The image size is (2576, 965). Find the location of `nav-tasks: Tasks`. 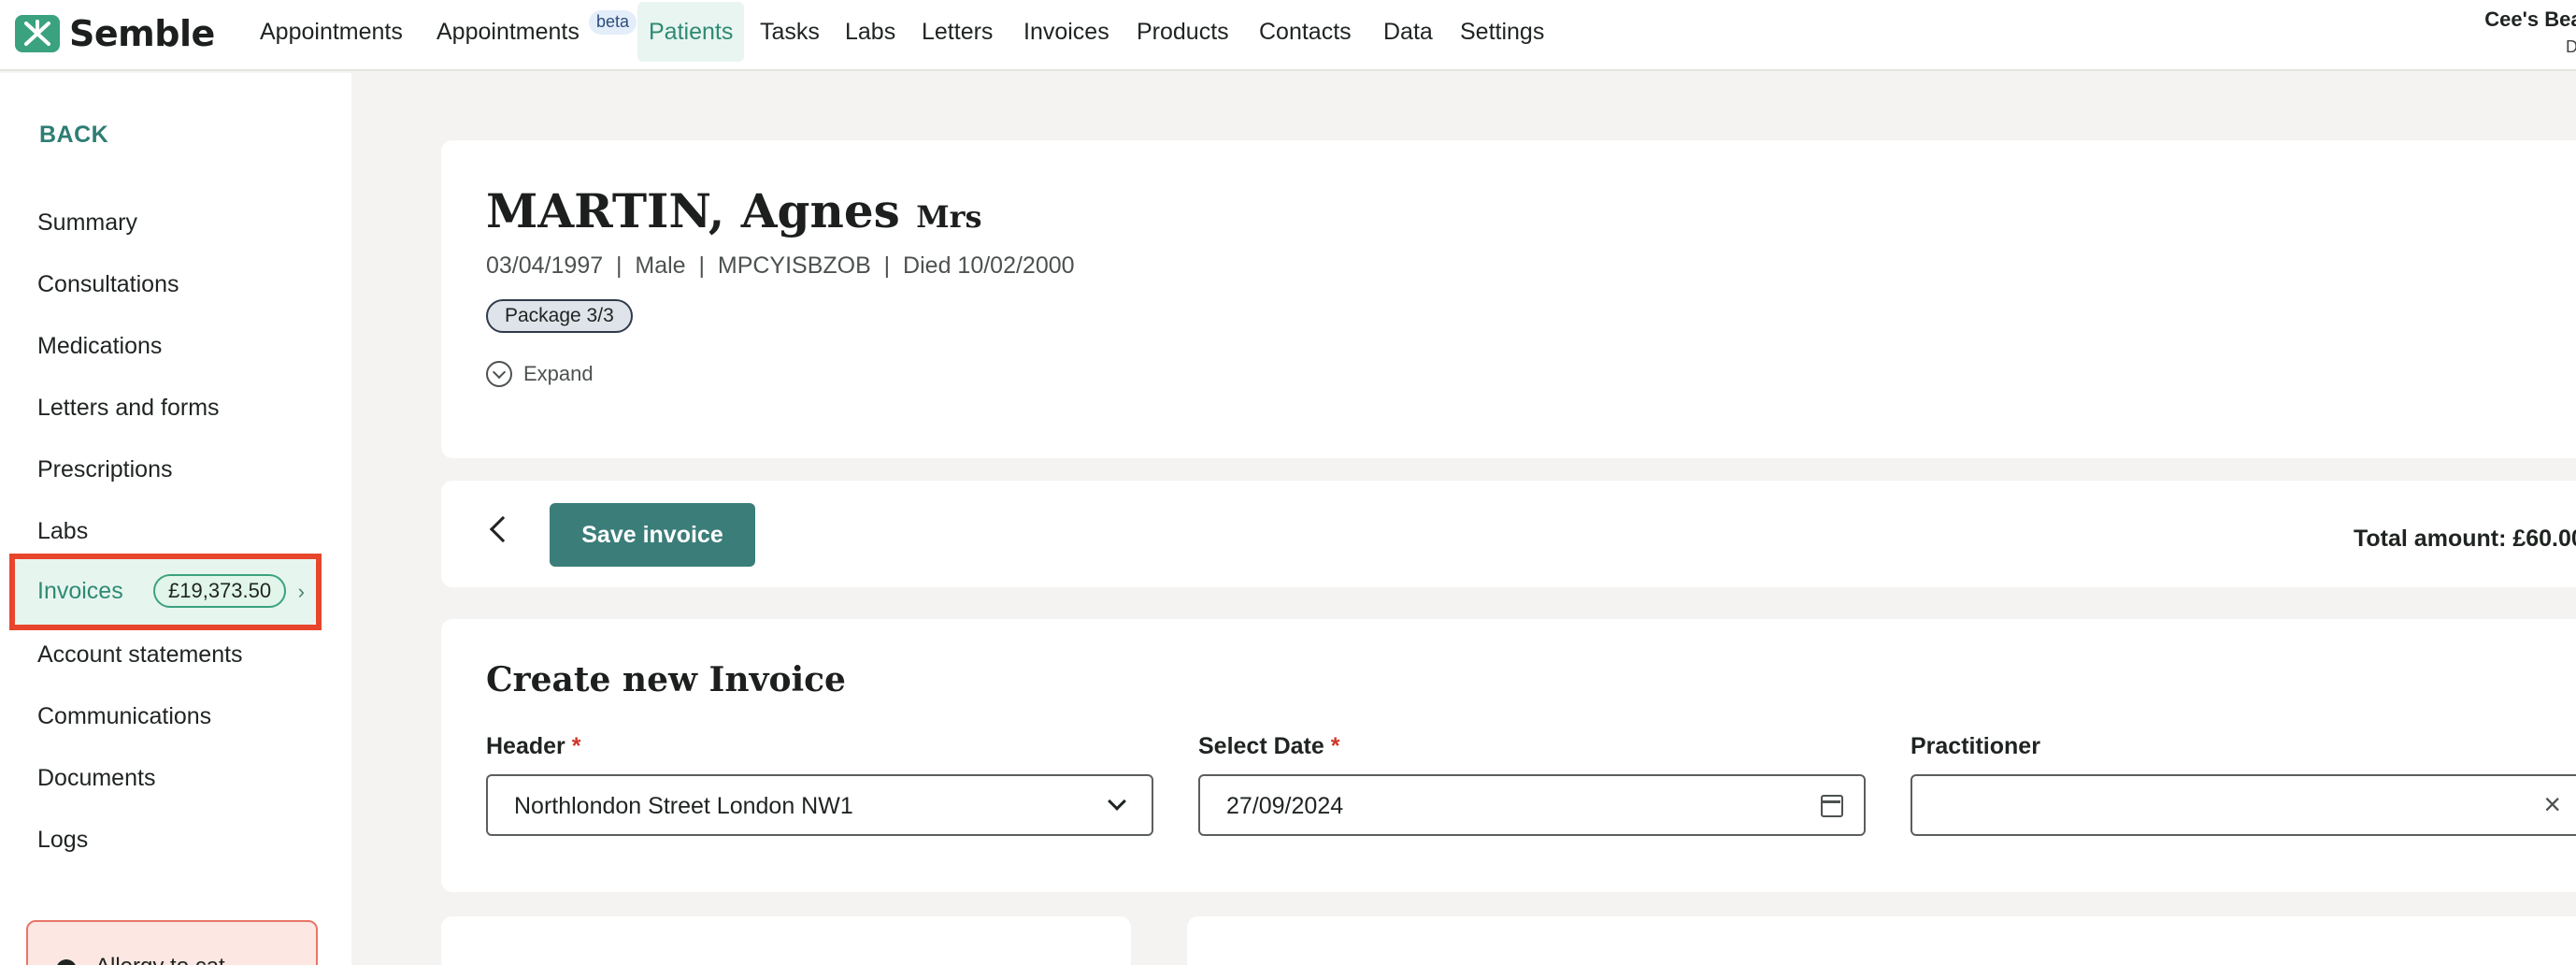

nav-tasks: Tasks is located at coordinates (790, 32).